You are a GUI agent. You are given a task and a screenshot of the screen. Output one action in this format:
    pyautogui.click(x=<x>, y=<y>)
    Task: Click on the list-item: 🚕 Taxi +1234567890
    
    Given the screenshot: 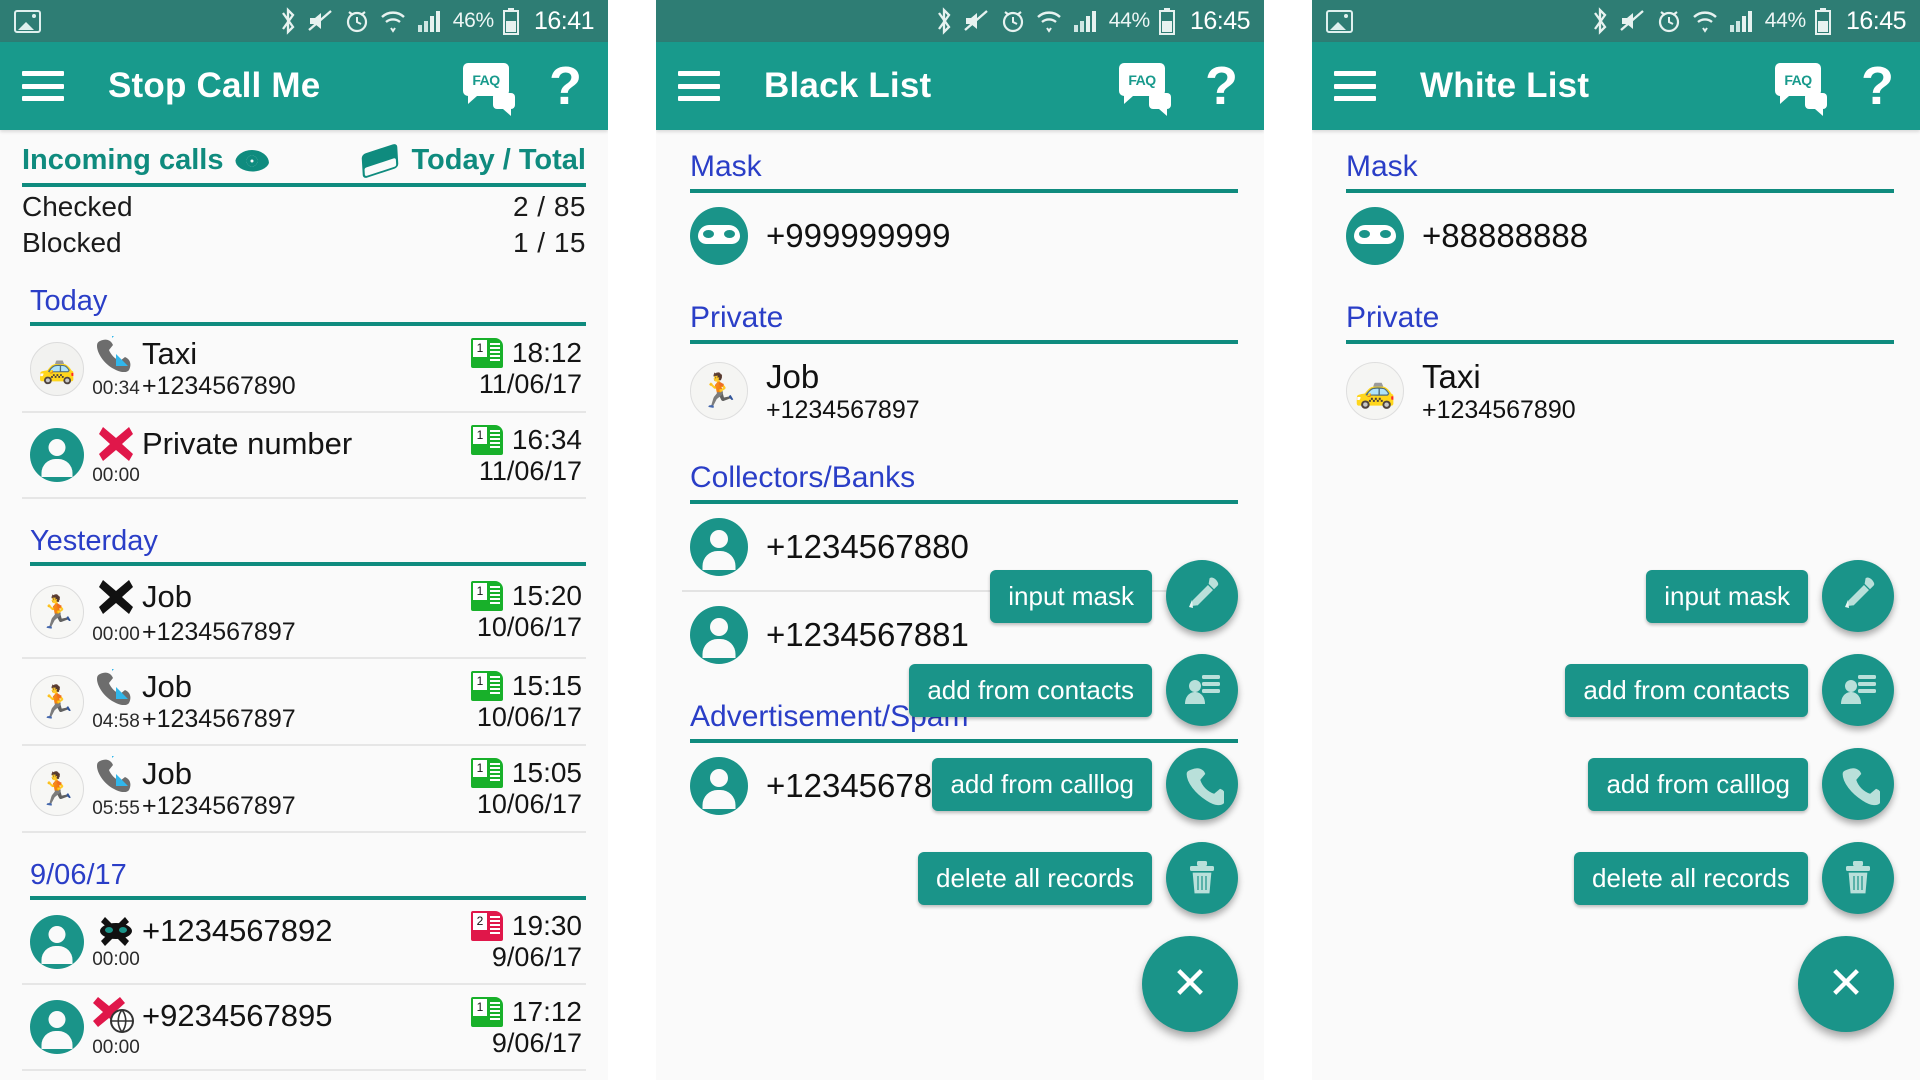 What is the action you would take?
    pyautogui.click(x=1616, y=392)
    